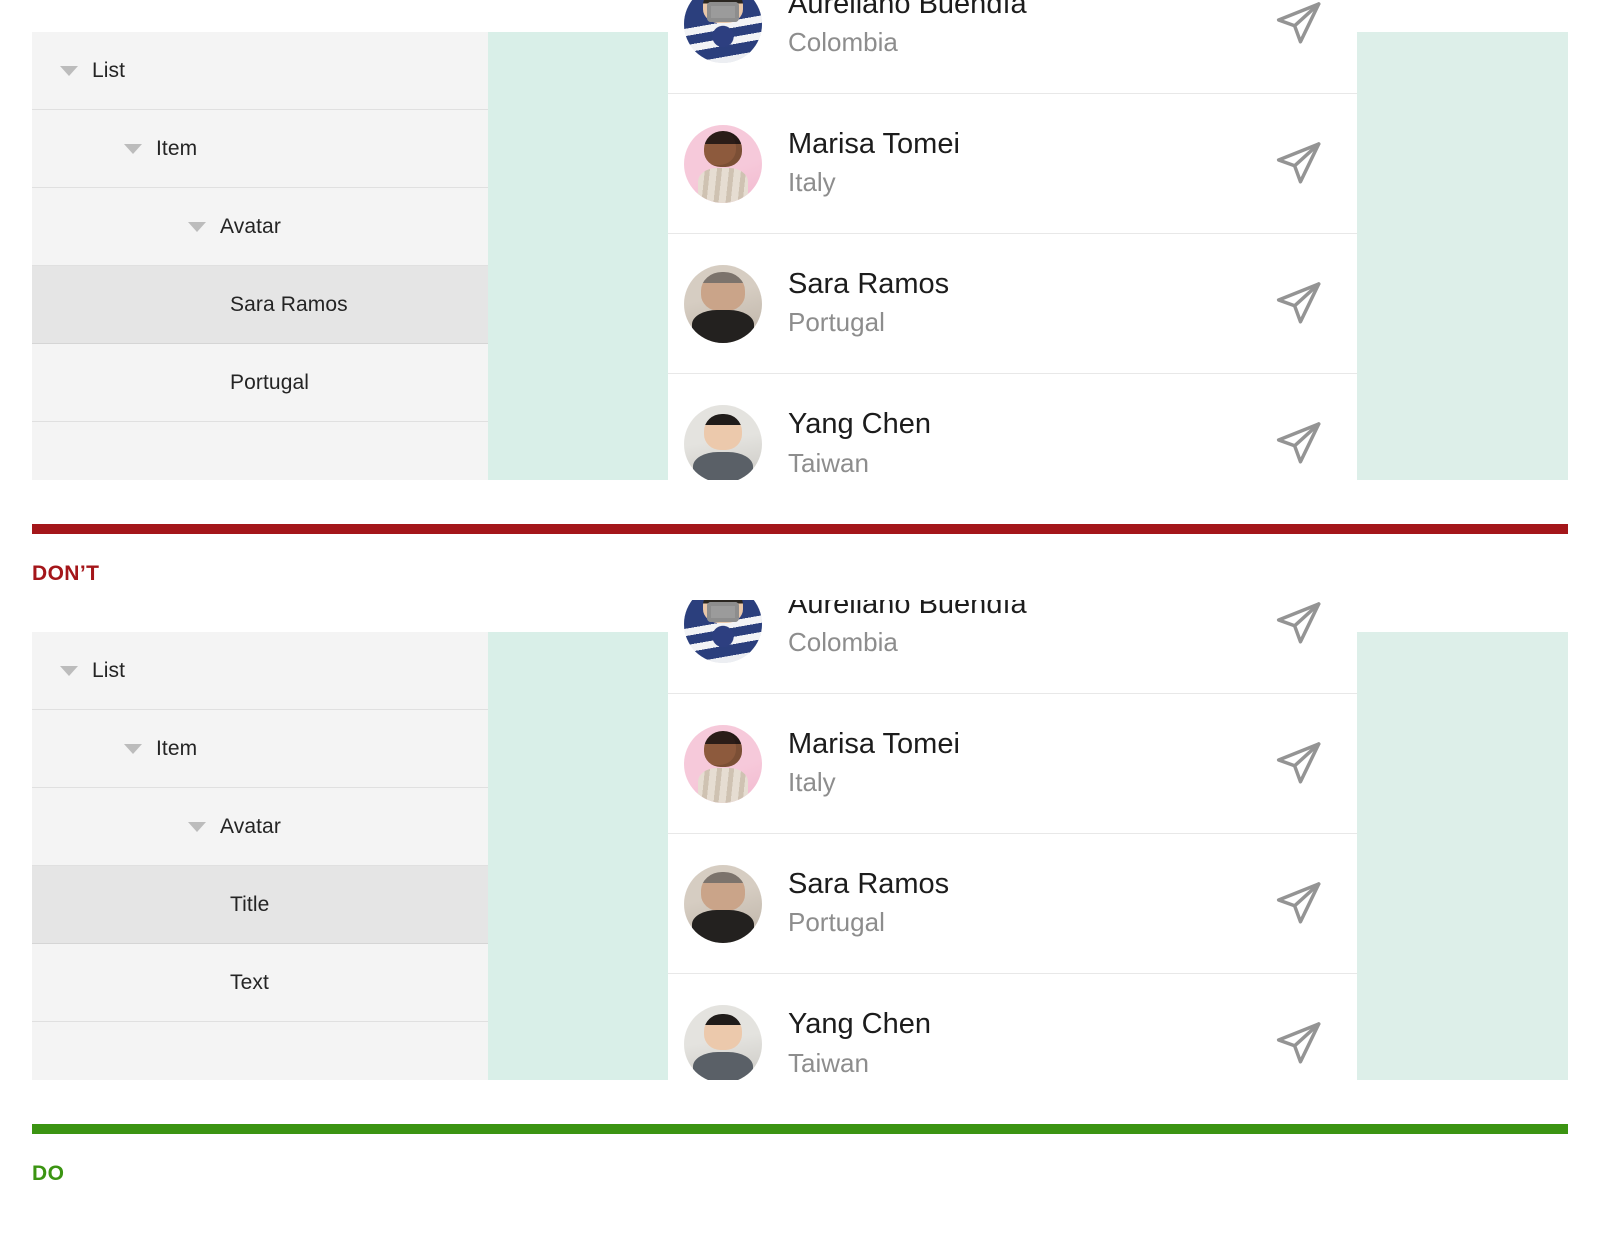  I want to click on mint-spacer-left-do, so click(578, 856).